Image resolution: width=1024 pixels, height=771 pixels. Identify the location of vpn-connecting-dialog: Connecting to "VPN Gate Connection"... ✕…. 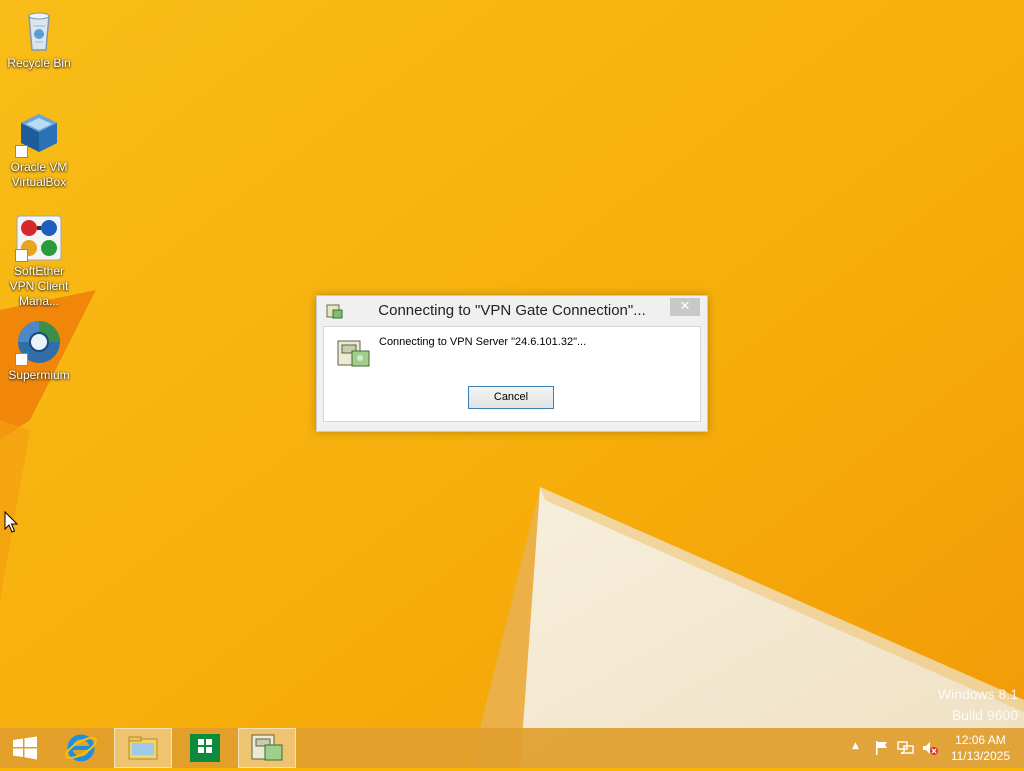
(512, 363).